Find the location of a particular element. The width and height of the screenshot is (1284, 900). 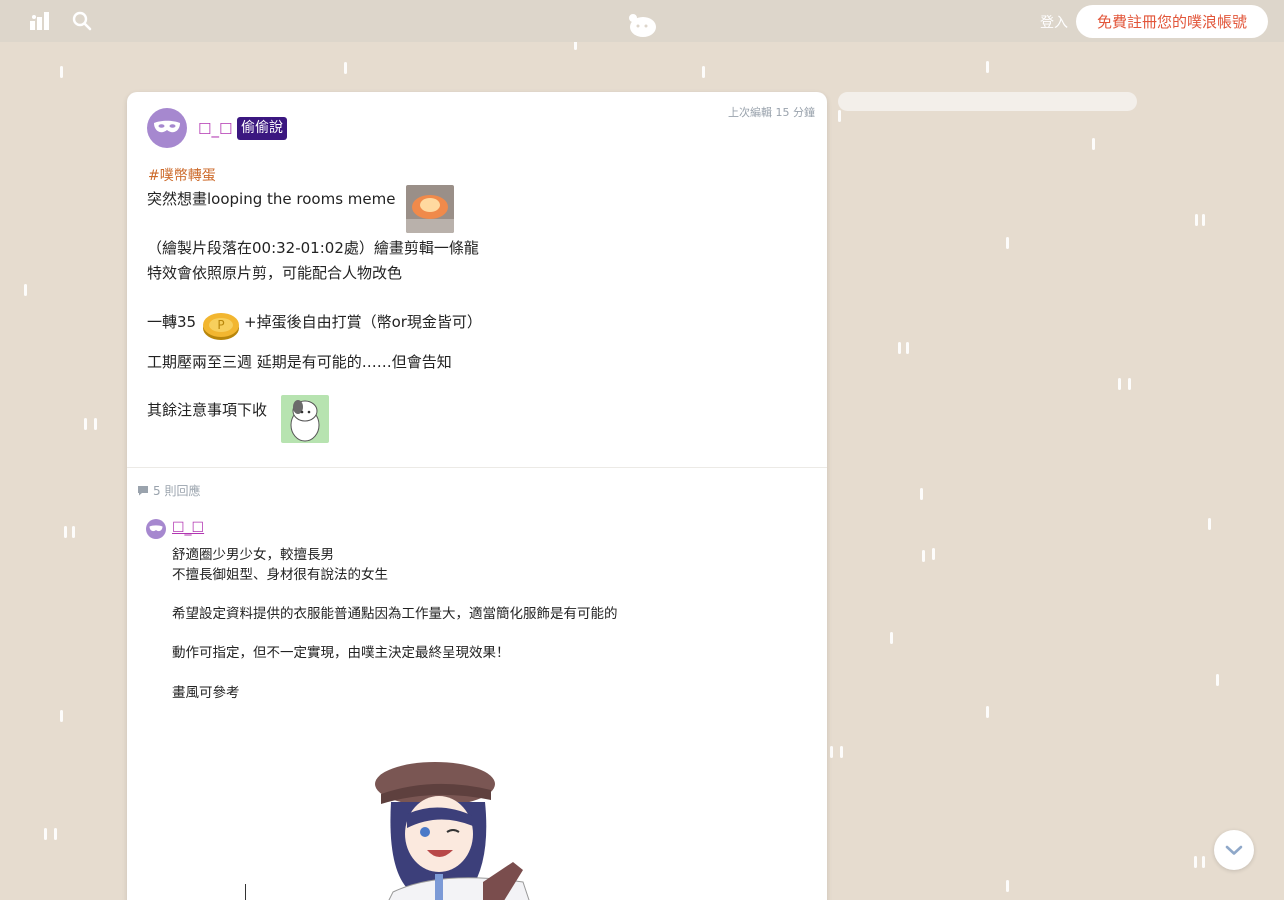

edited-timestamp: 上次編輯 15 分鐘 is located at coordinates (771, 112).